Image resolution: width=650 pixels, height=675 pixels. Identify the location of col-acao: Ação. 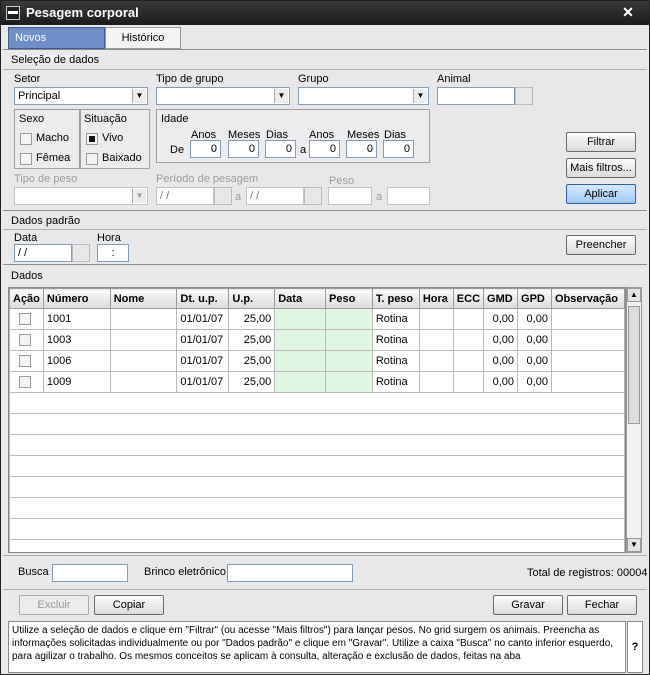
(26, 298).